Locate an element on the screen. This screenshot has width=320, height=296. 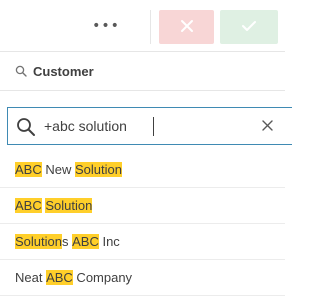
cancel-selection-button is located at coordinates (186, 27).